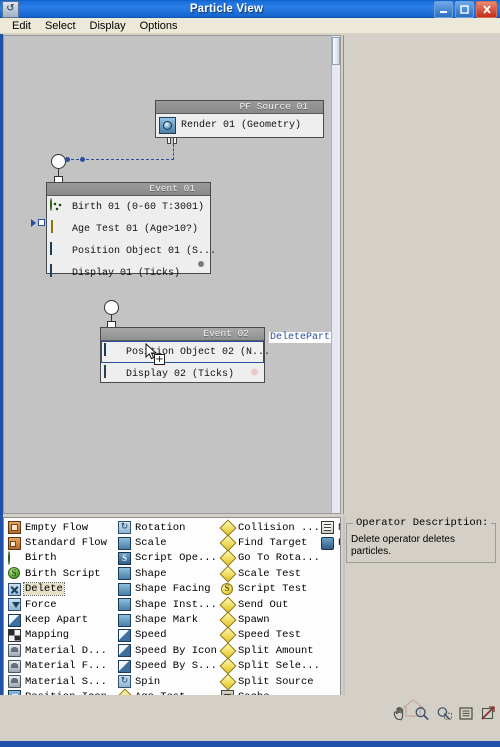 This screenshot has height=747, width=500. Describe the element at coordinates (227, 589) in the screenshot. I see `script-test-icon: S` at that location.